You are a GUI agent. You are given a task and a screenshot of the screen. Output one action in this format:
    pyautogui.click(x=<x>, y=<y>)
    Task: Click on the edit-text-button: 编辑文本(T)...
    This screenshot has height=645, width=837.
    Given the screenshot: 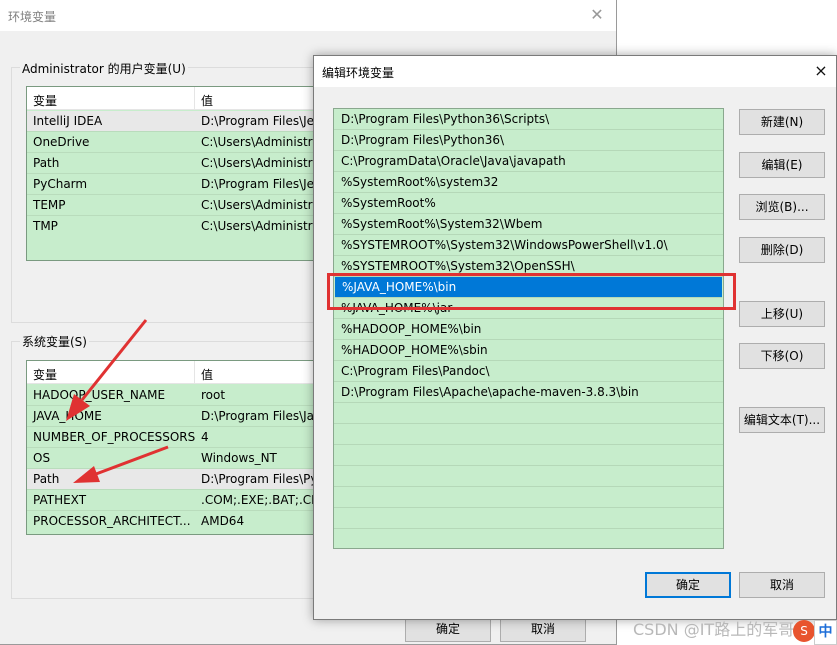 What is the action you would take?
    pyautogui.click(x=782, y=420)
    